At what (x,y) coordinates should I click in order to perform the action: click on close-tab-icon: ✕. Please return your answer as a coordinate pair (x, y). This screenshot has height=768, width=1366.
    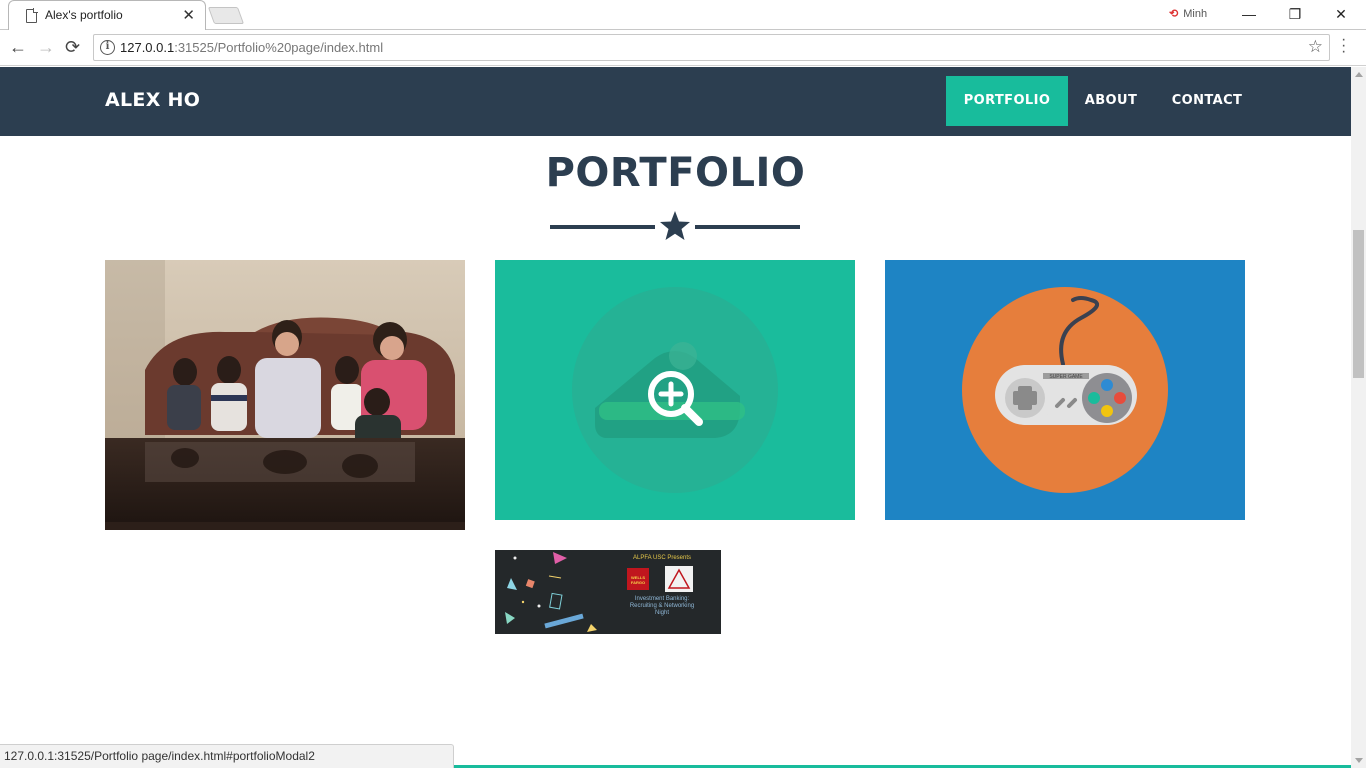
    Looking at the image, I should click on (188, 15).